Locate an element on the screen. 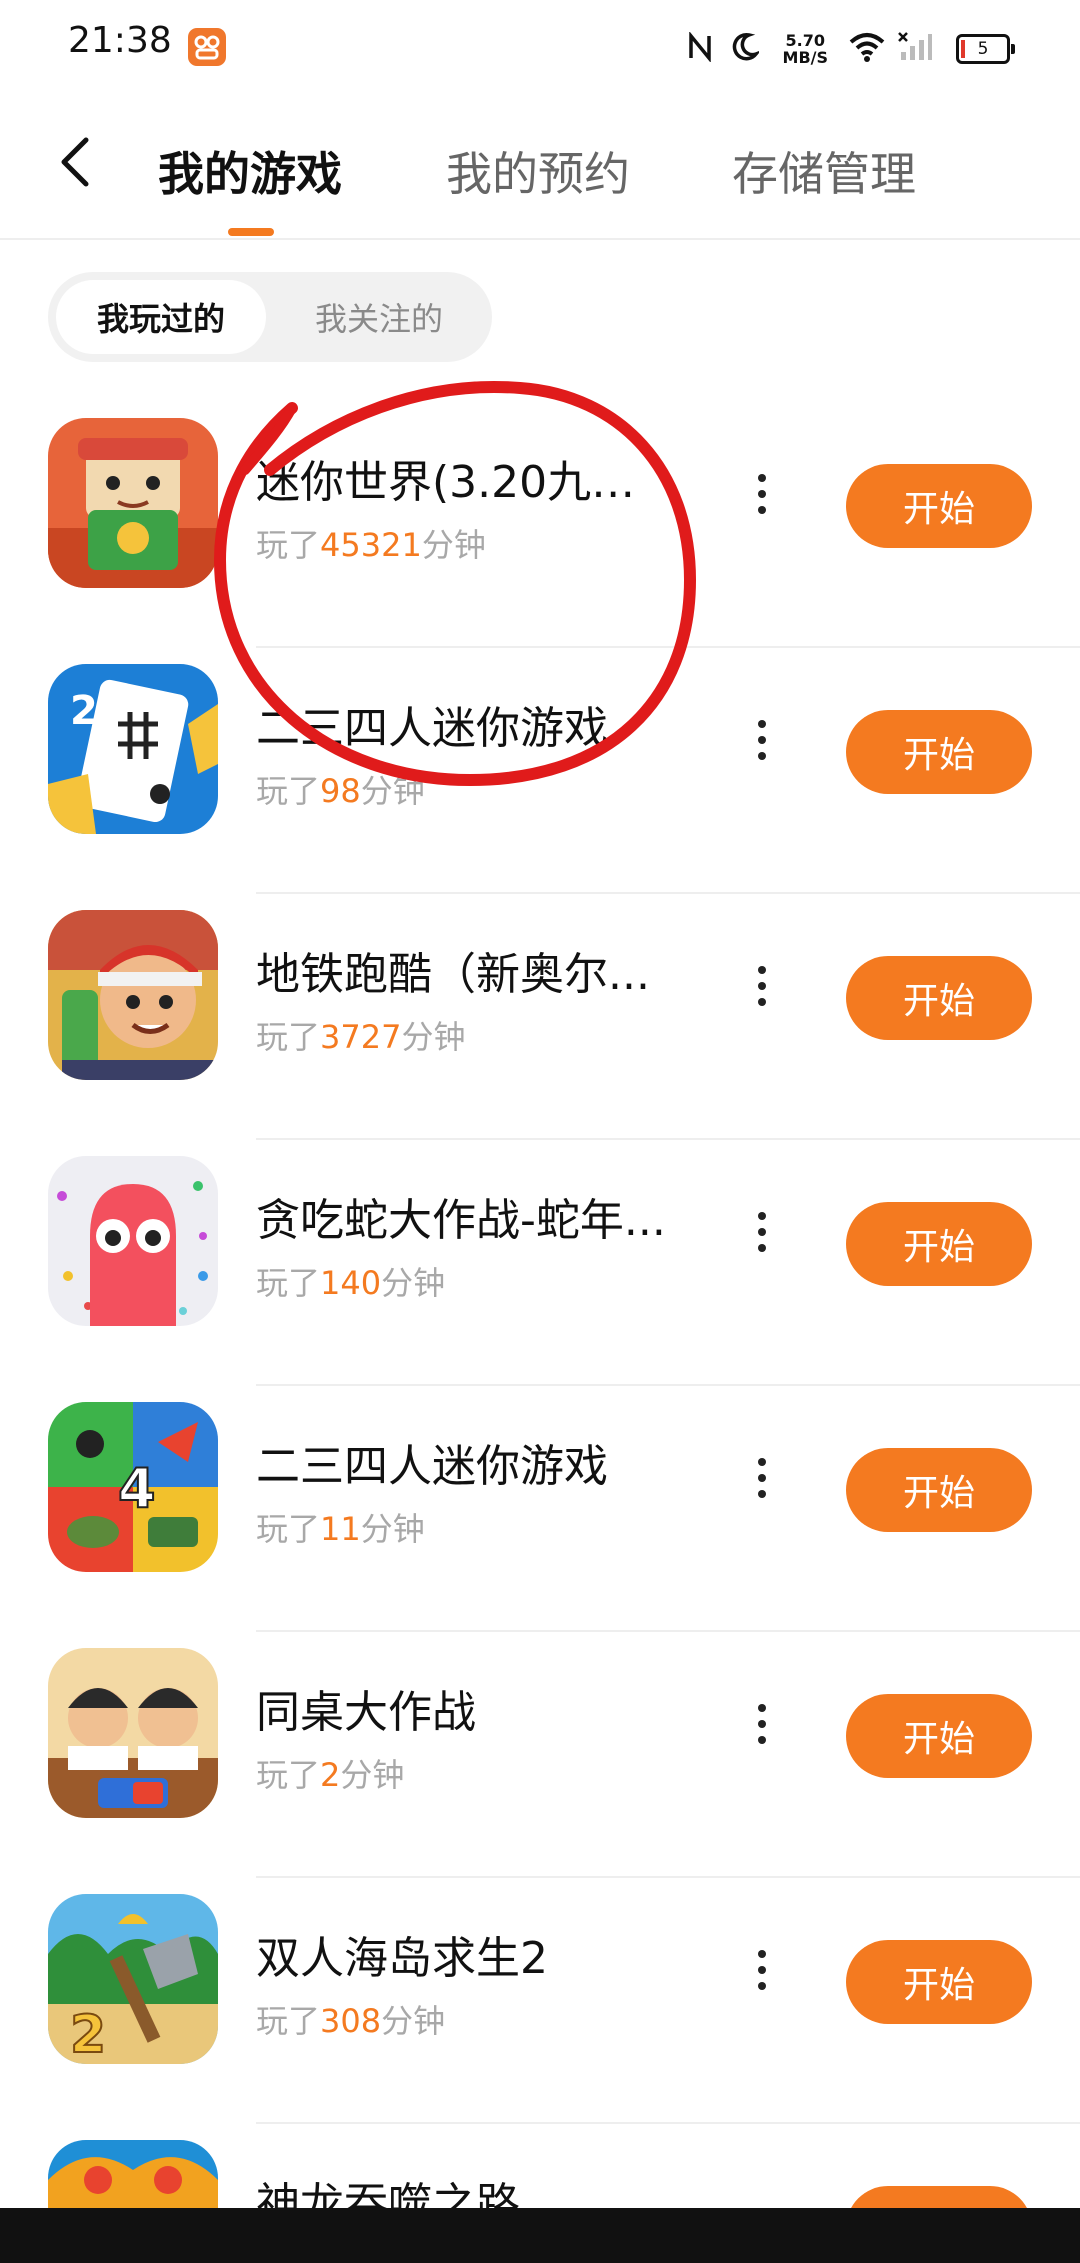  battery-icon: 5 is located at coordinates (985, 49).